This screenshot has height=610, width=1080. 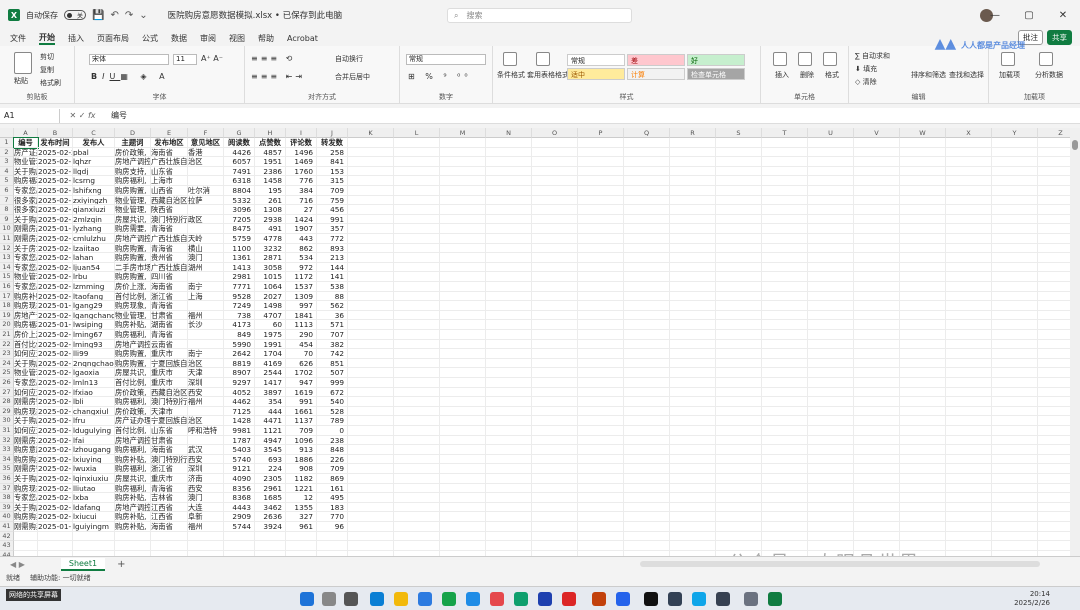 What do you see at coordinates (94, 267) in the screenshot?
I see `table-cell: ljuan54` at bounding box center [94, 267].